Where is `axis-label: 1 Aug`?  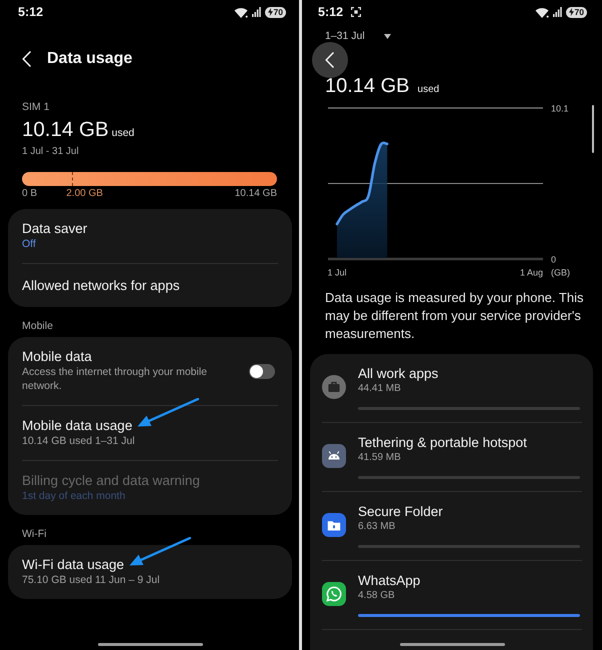
axis-label: 1 Aug is located at coordinates (532, 273).